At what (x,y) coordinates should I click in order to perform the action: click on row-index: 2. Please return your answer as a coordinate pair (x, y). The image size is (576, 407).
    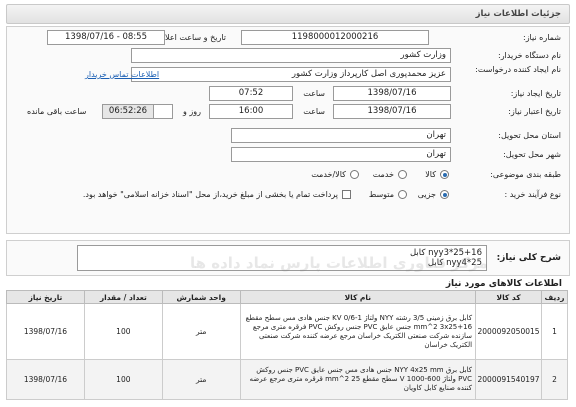
    Looking at the image, I should click on (554, 379).